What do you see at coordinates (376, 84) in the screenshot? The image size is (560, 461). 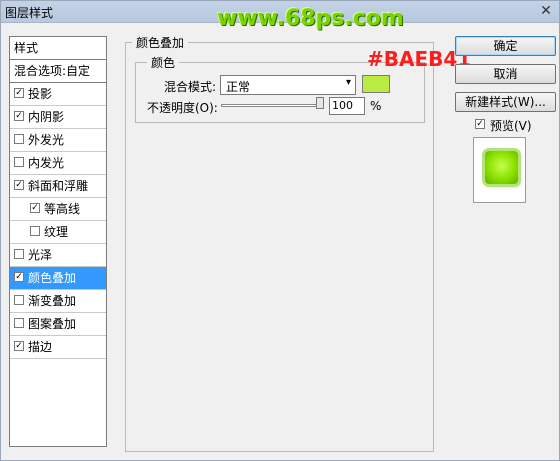 I see `overlay-color-swatch` at bounding box center [376, 84].